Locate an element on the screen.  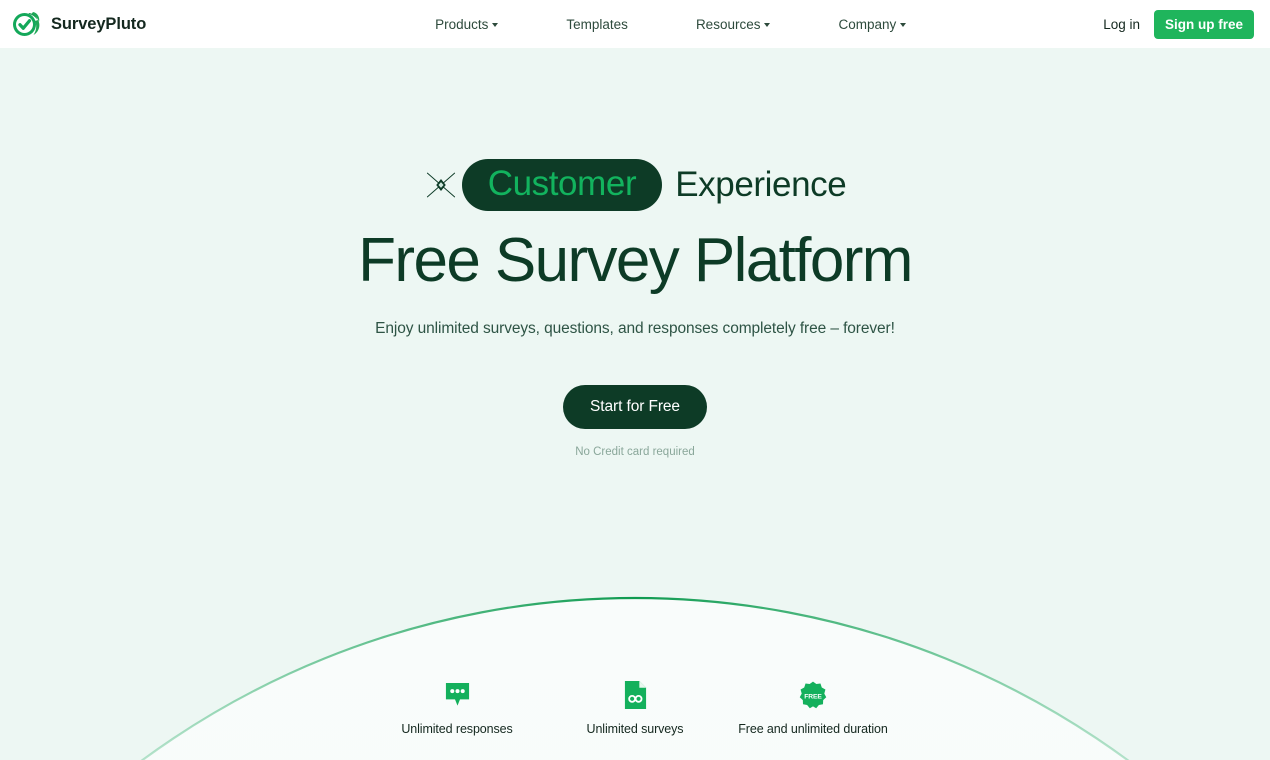
header-actions: Log in Sign up free is located at coordinates (1178, 24).